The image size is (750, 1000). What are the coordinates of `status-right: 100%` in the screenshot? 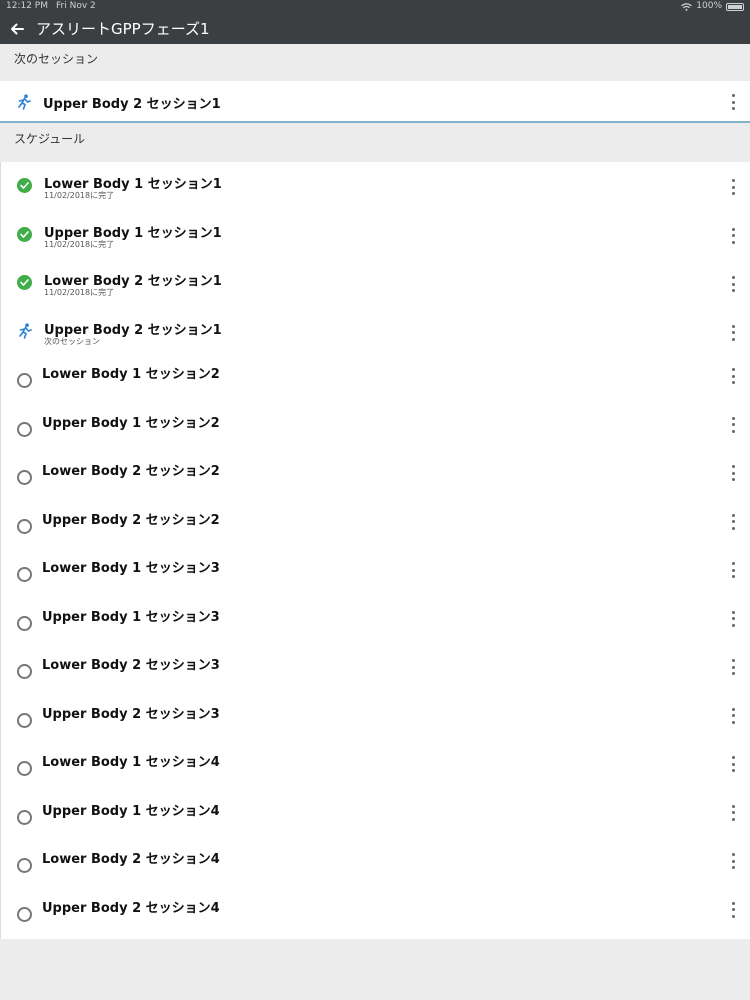 It's located at (712, 6).